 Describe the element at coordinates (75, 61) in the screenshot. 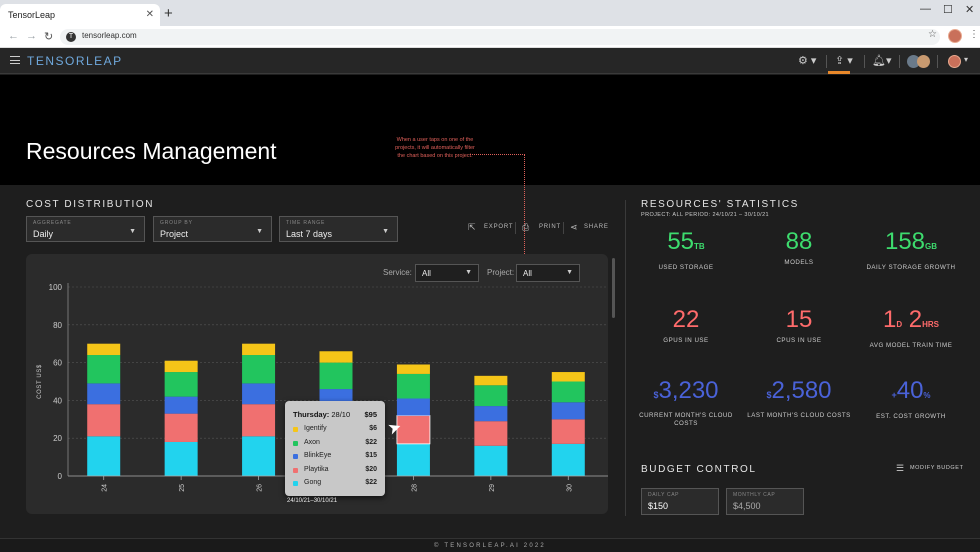

I see `brand-logo: TENSORLEAP` at that location.